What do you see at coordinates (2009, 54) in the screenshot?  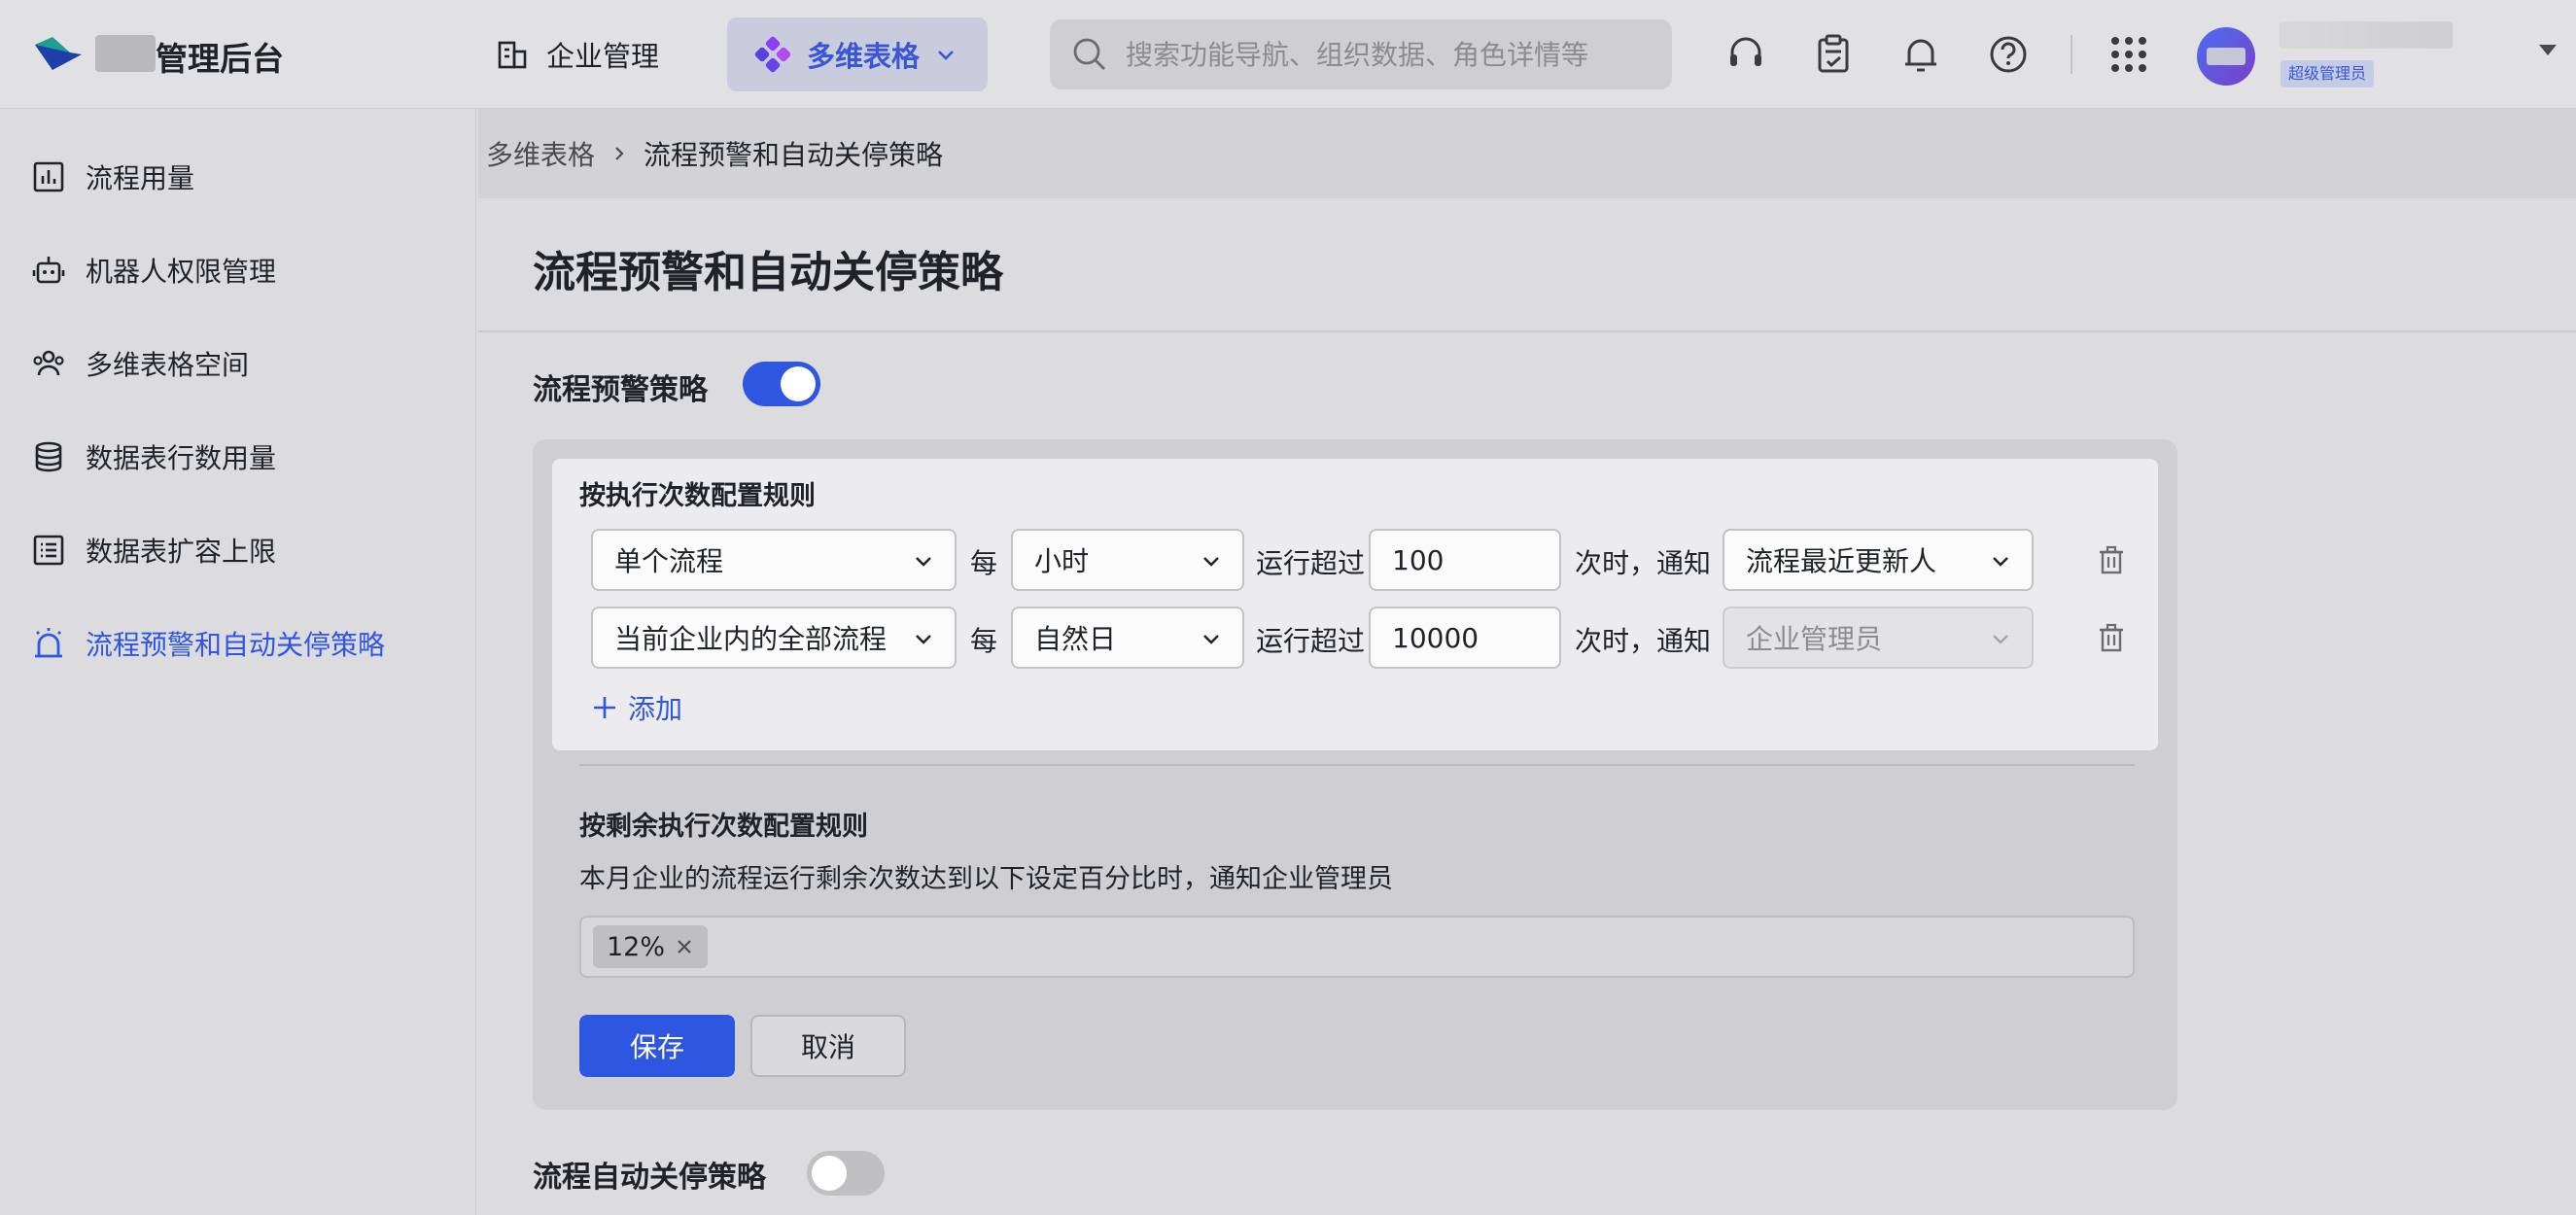 I see `help-icon` at bounding box center [2009, 54].